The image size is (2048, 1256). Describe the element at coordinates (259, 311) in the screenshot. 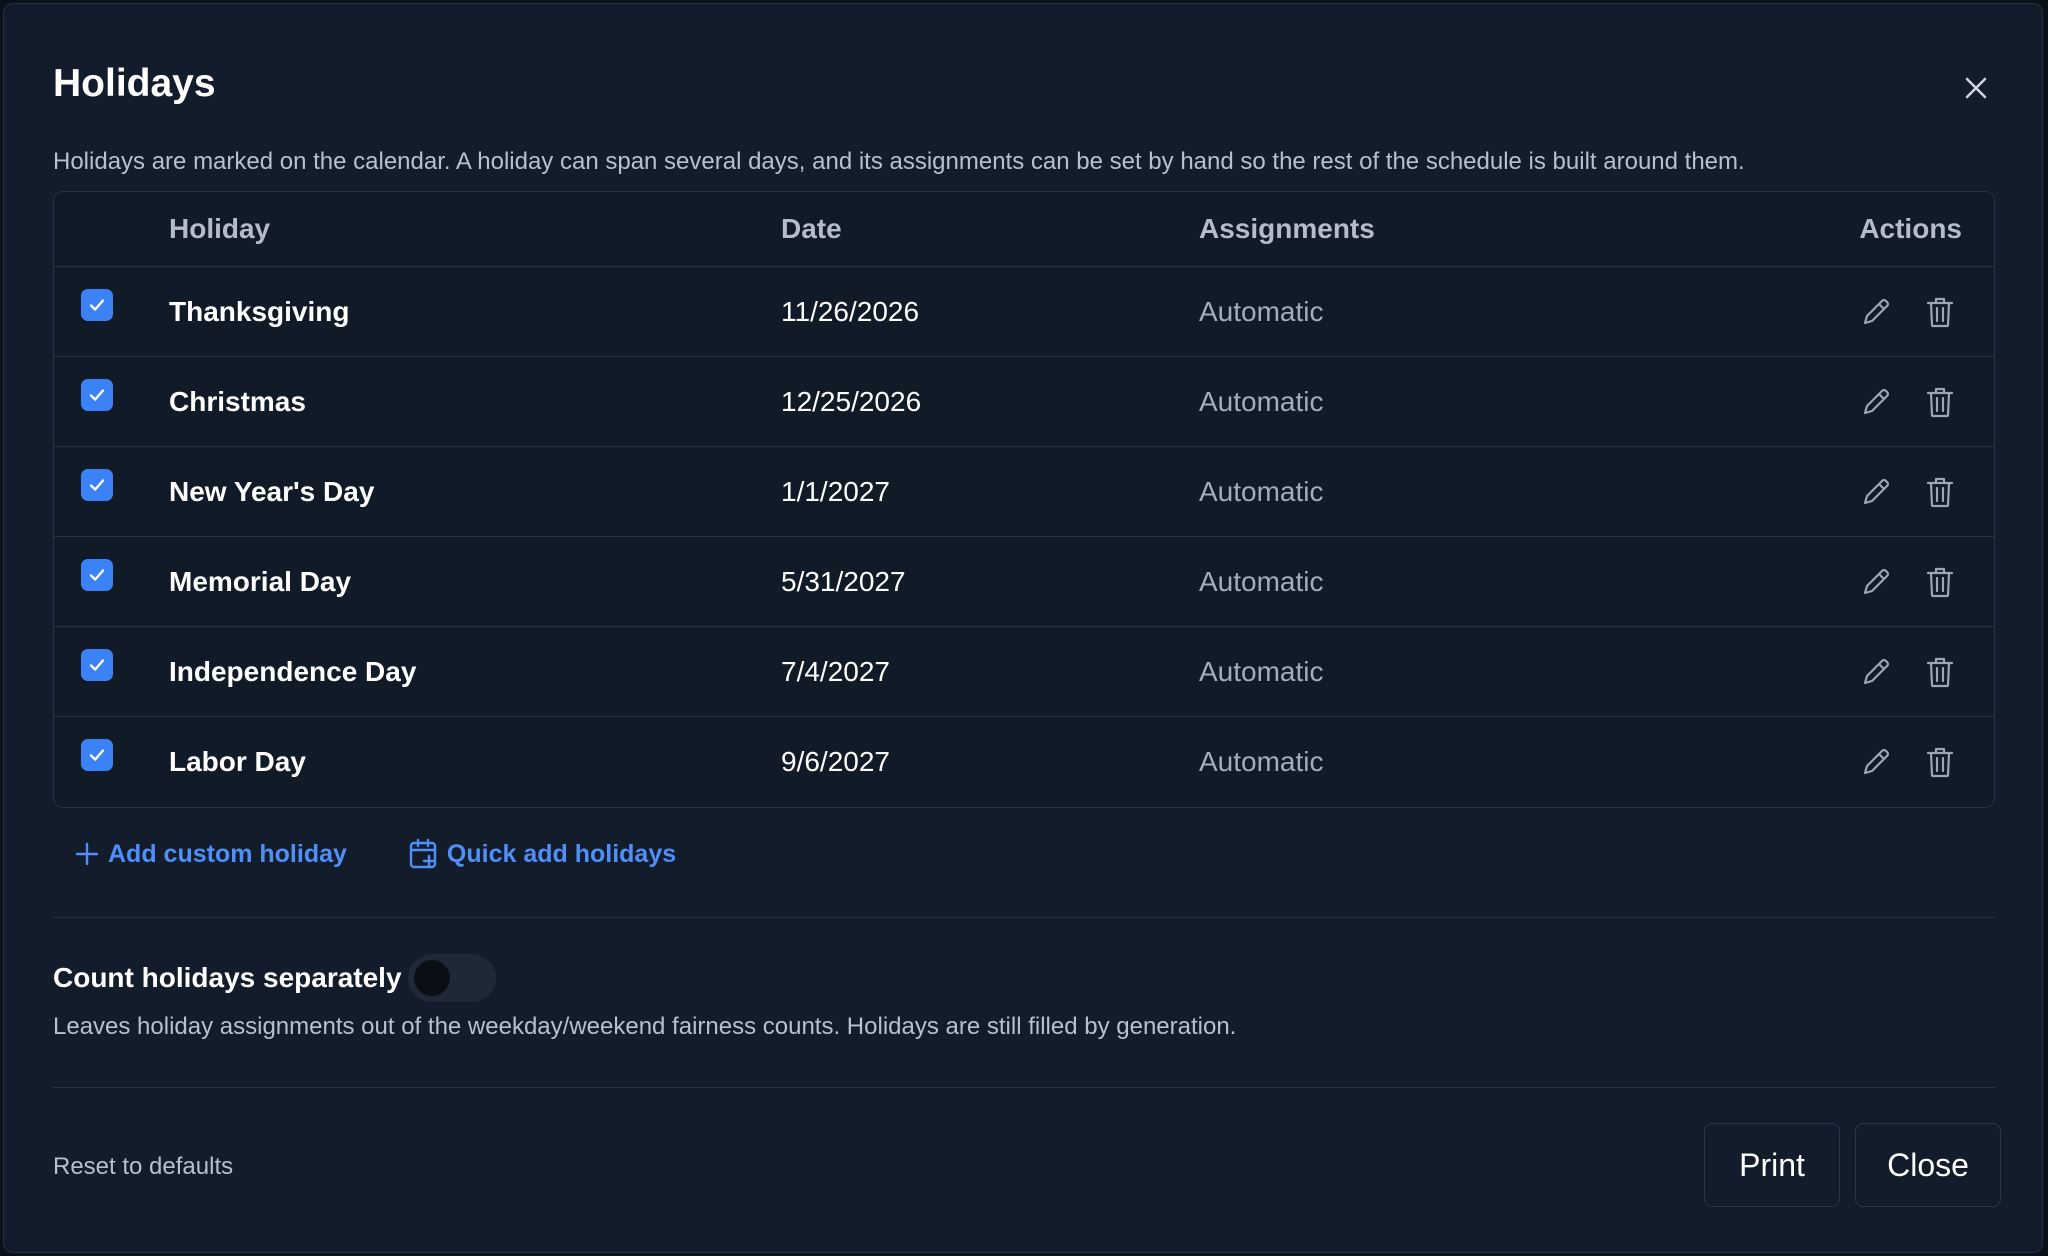

I see `holiday-name: Thanksgiving` at that location.